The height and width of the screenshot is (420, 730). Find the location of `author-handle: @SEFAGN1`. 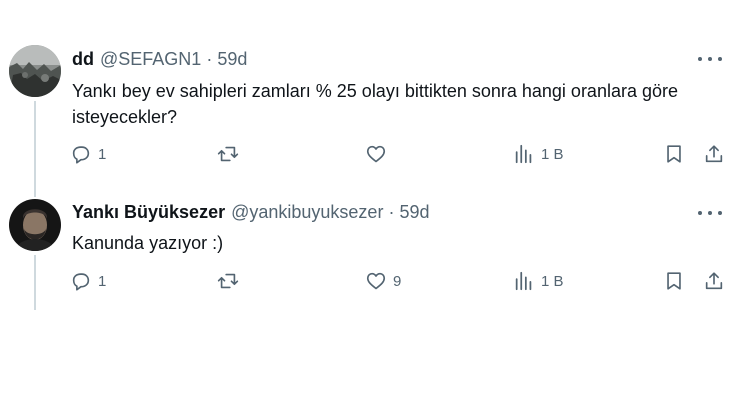

author-handle: @SEFAGN1 is located at coordinates (150, 59).